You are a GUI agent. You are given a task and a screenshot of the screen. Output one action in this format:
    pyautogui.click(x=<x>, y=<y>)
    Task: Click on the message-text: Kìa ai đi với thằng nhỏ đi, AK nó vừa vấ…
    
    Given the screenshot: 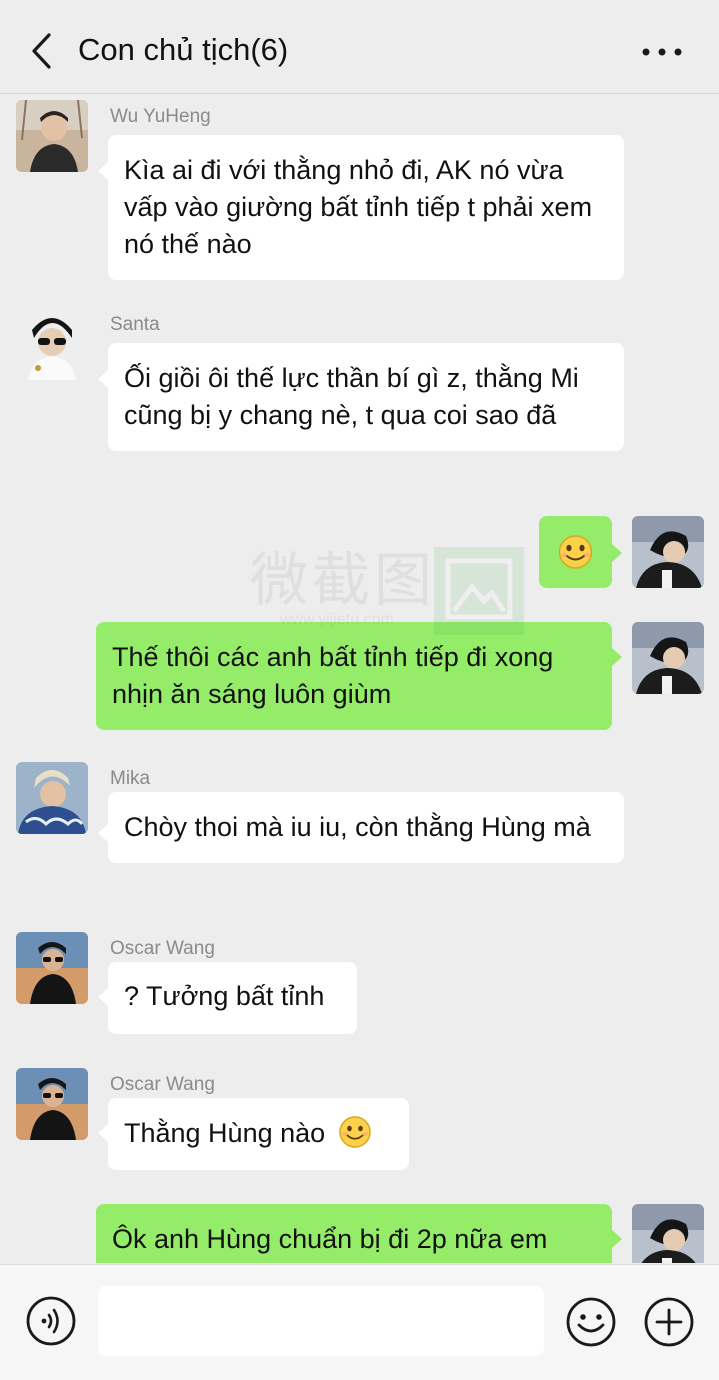 What is the action you would take?
    pyautogui.click(x=358, y=207)
    